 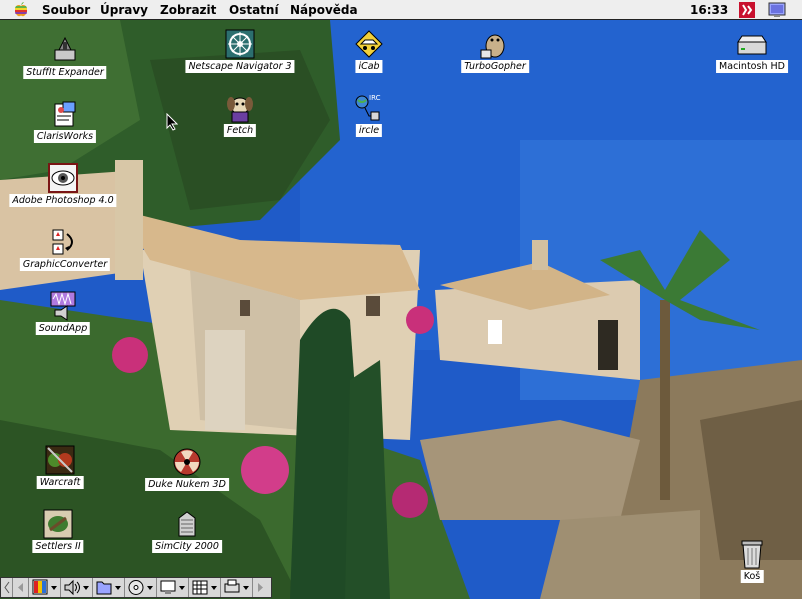 I want to click on icon-simcity-2000: SimCity 2000, so click(x=187, y=532).